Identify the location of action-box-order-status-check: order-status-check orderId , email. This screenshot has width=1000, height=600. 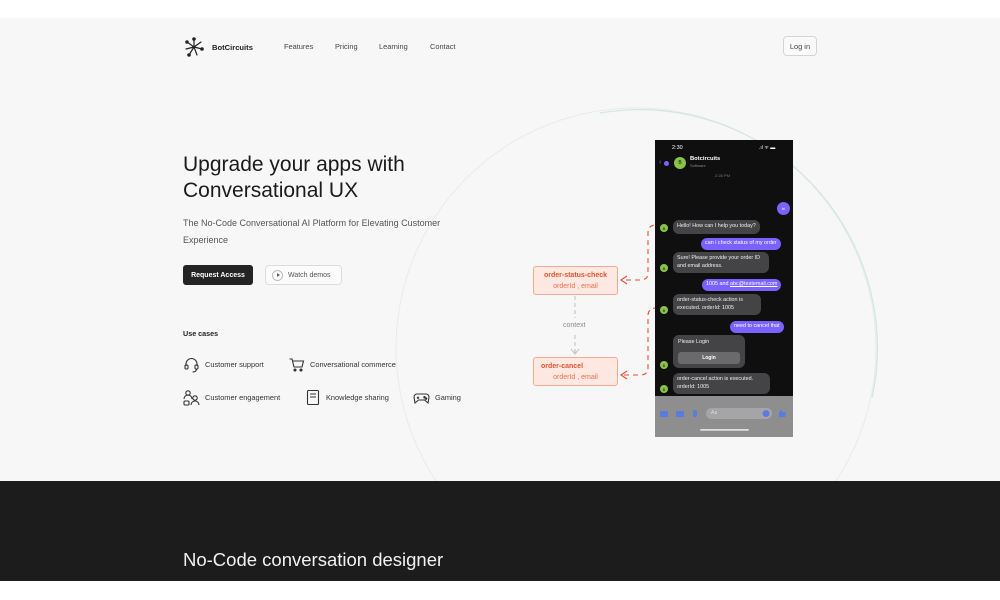
(575, 280).